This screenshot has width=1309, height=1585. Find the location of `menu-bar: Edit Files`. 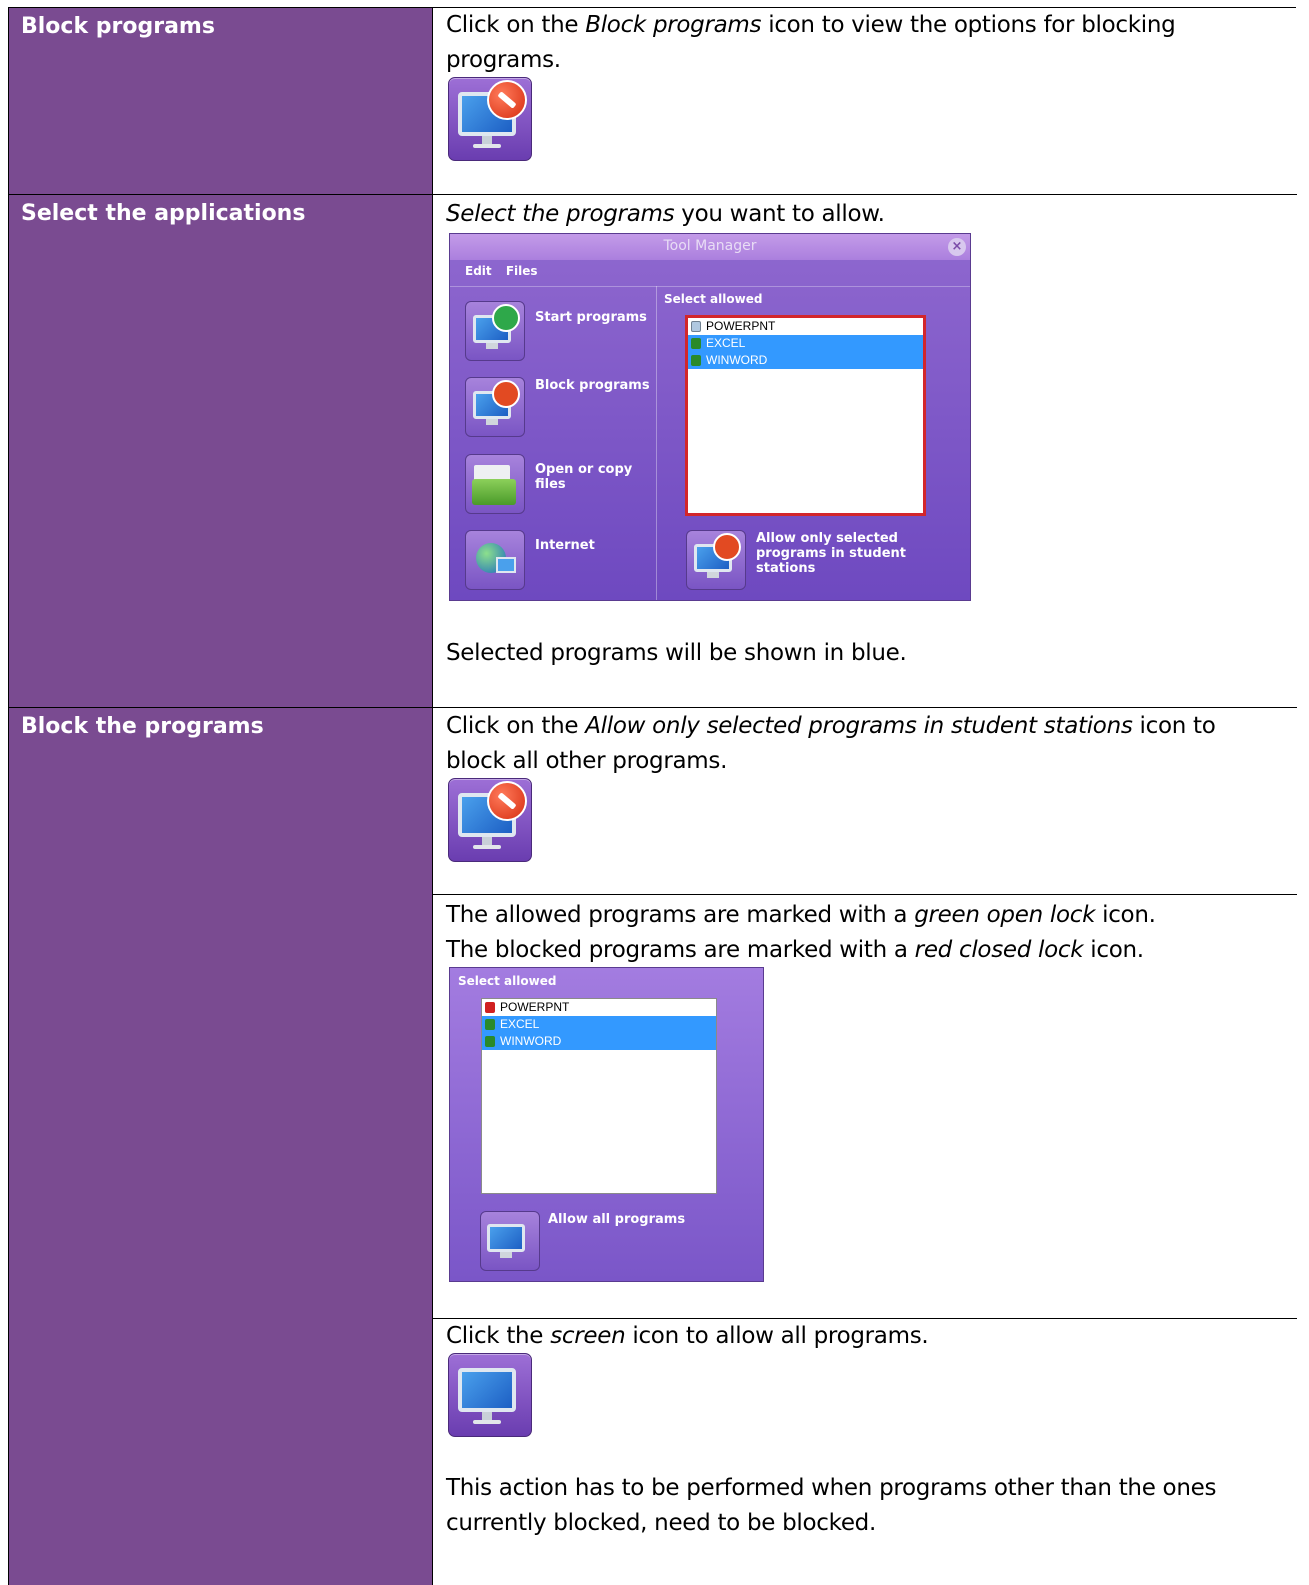

menu-bar: Edit Files is located at coordinates (506, 271).